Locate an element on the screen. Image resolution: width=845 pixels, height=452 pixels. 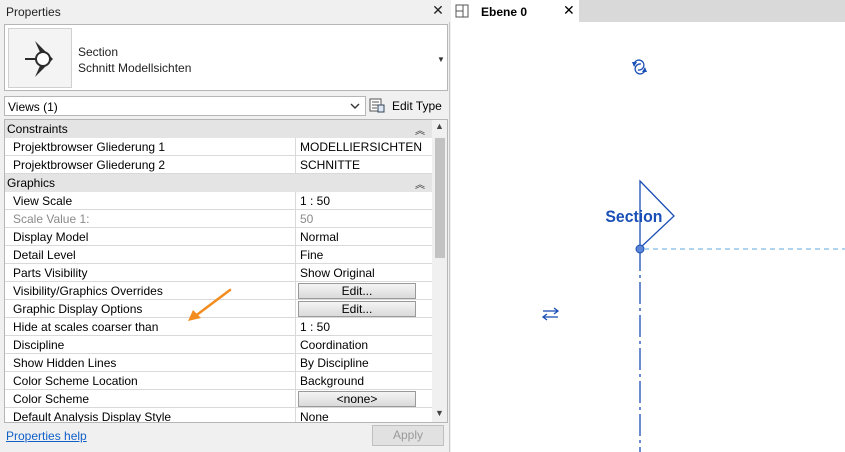
property-row: Projektbrowser Gliederung 2 SCHNITTE is located at coordinates (218, 165).